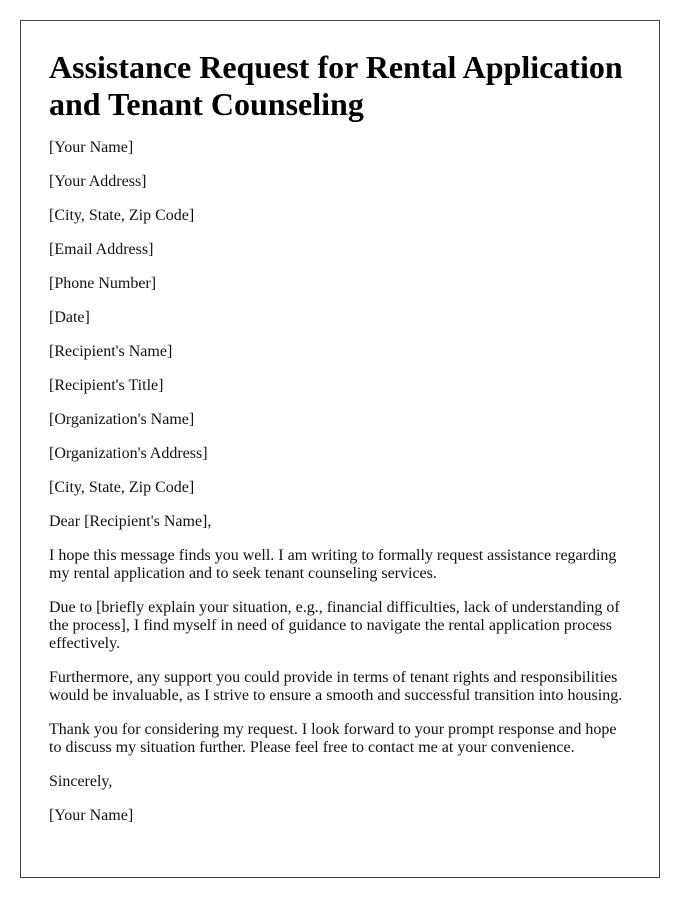  What do you see at coordinates (122, 215) in the screenshot?
I see `sender-city-state-zip: [City, State, Zip Code]` at bounding box center [122, 215].